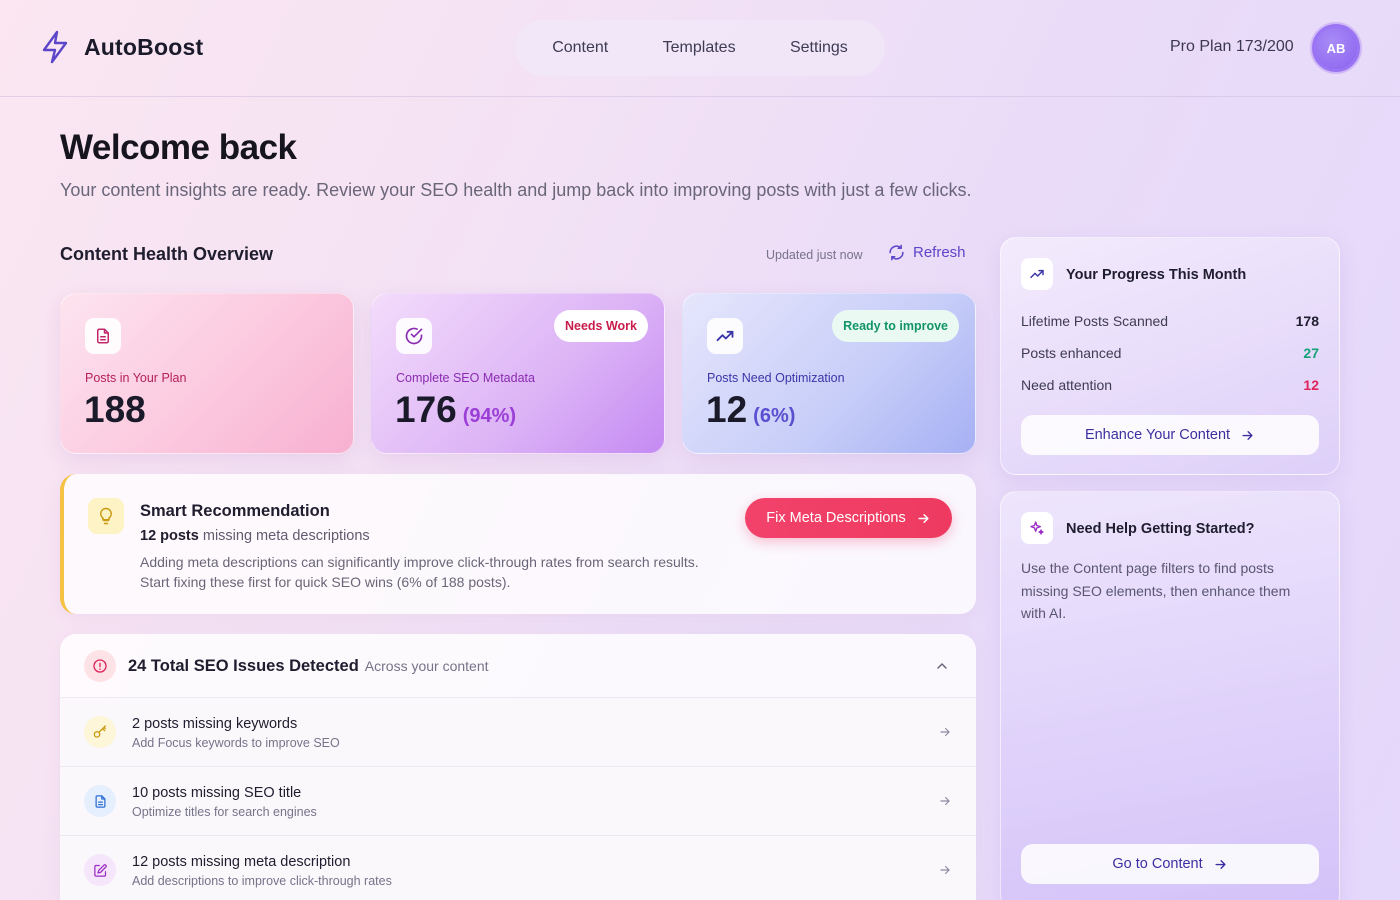 The height and width of the screenshot is (900, 1400). I want to click on app-logo: AutoBoost, so click(121, 47).